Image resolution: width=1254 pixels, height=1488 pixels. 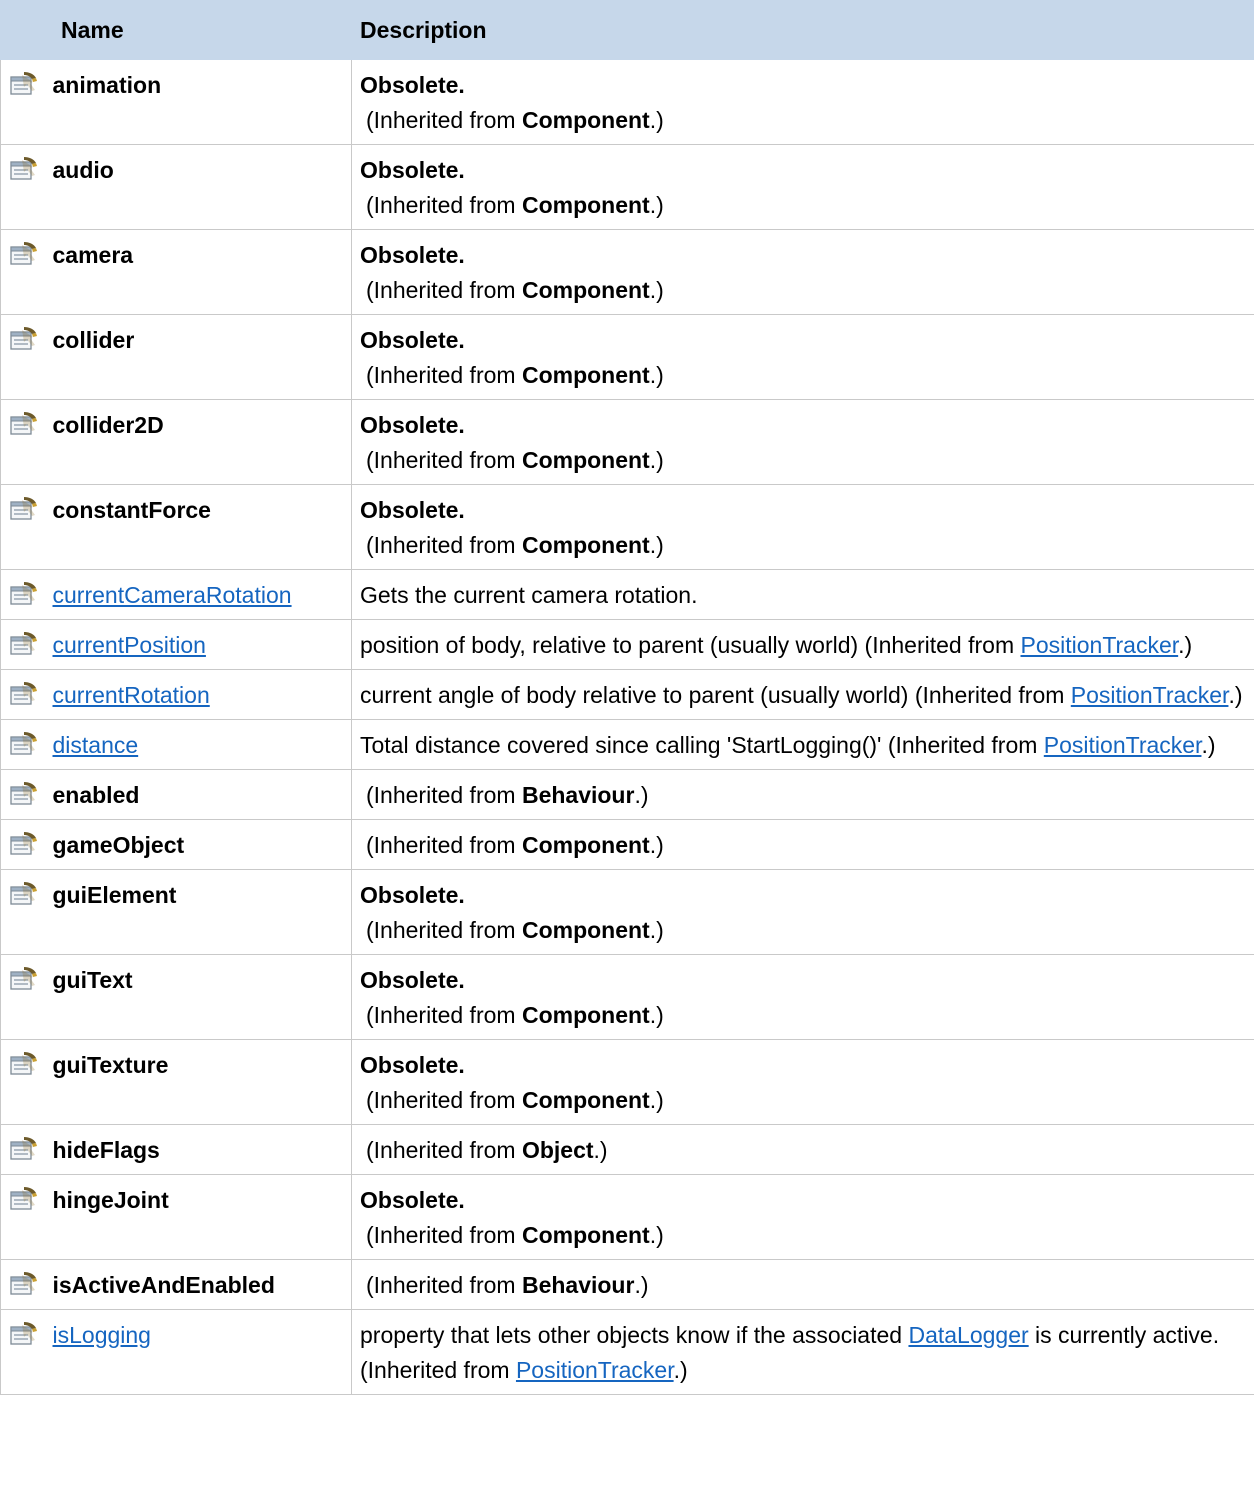 What do you see at coordinates (199, 527) in the screenshot?
I see `row-name-cell: constantForce` at bounding box center [199, 527].